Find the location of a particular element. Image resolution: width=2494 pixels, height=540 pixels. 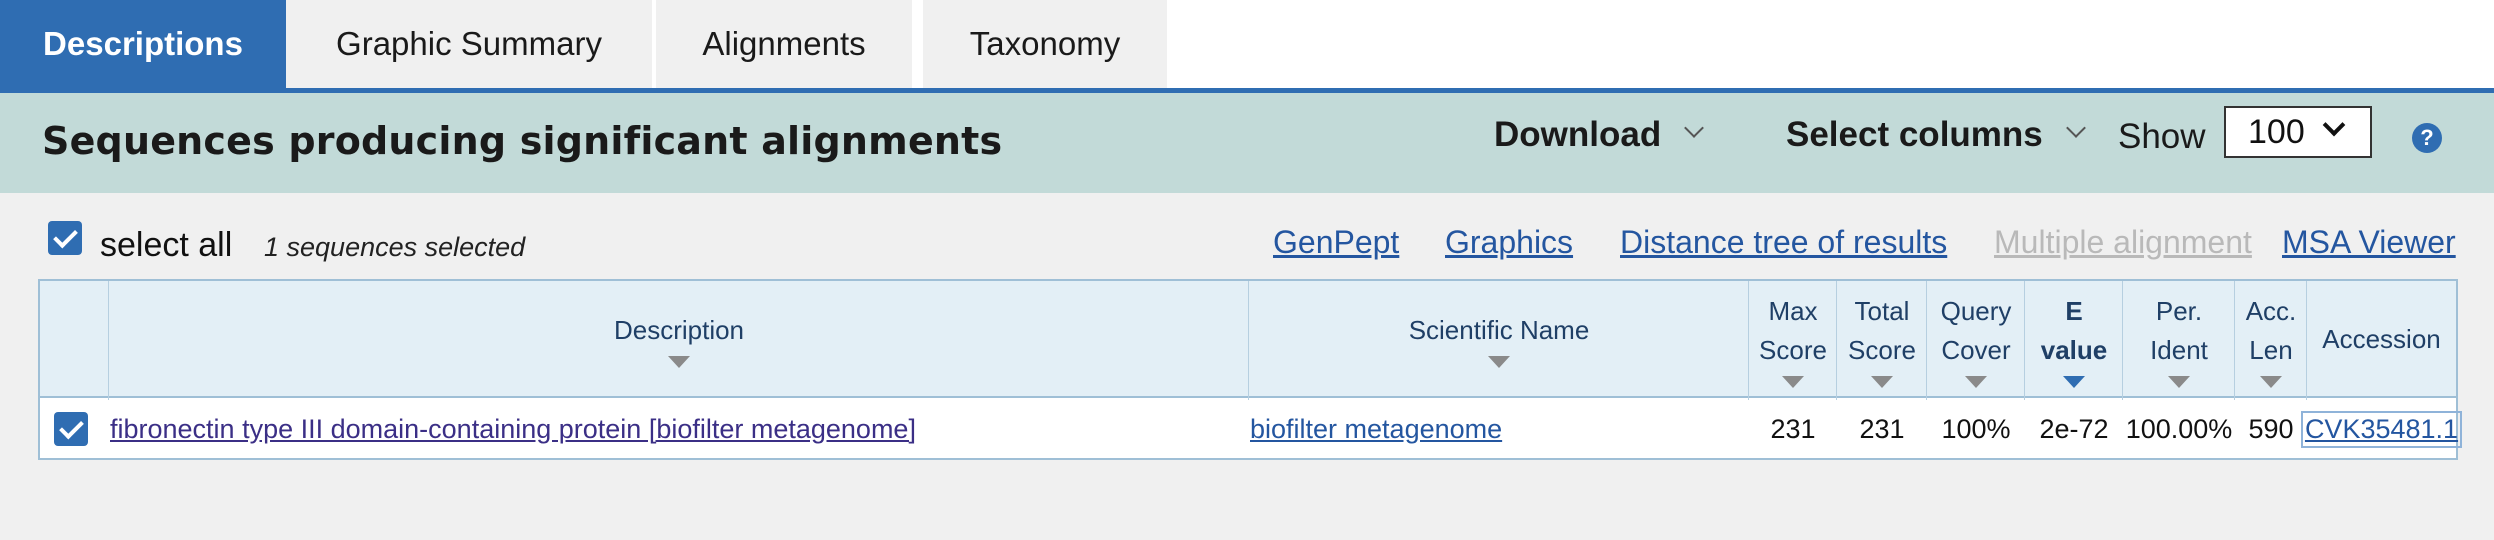

show-count-select: 100 is located at coordinates (2298, 132).